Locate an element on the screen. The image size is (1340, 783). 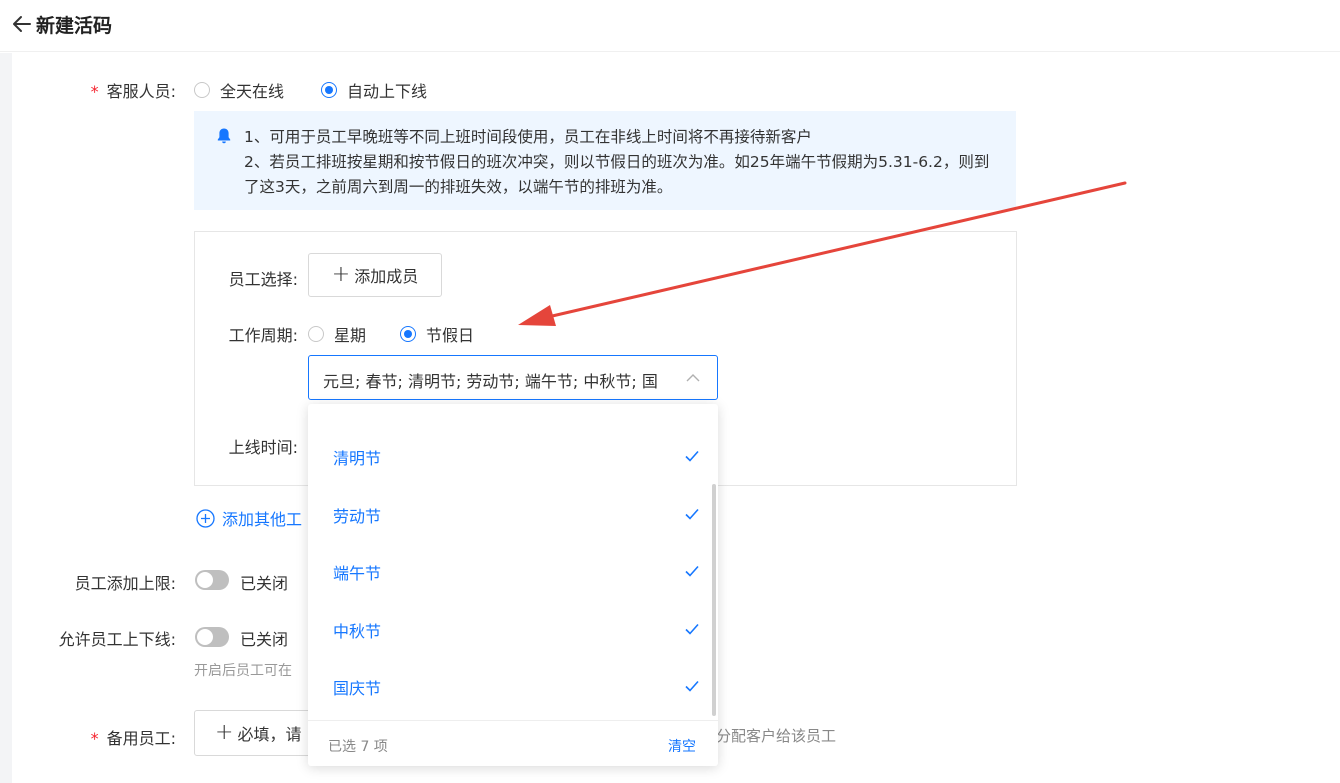
clear-button: 清空 is located at coordinates (682, 746).